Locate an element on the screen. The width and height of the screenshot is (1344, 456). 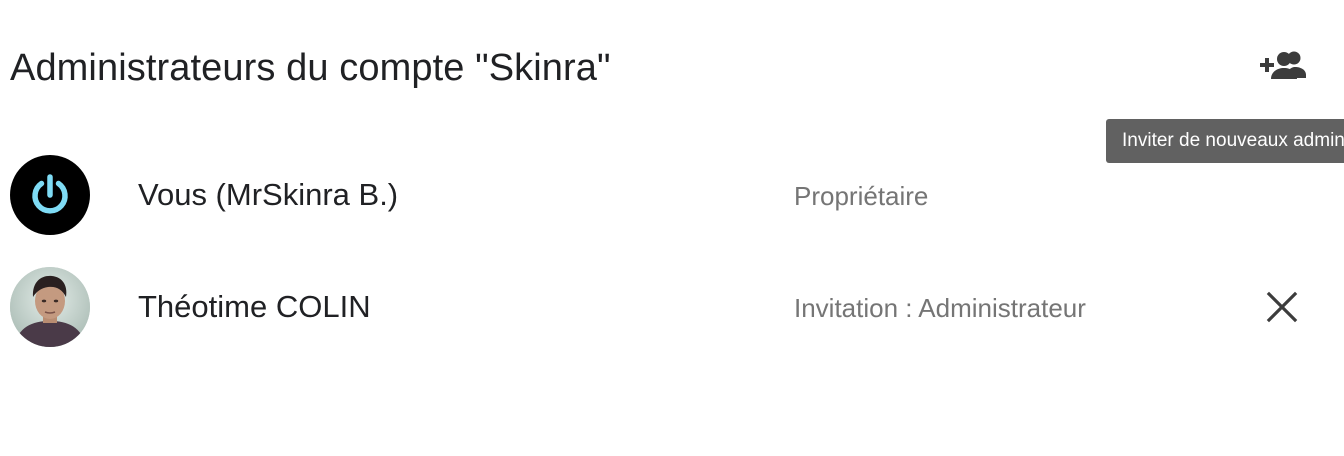
power-icon is located at coordinates (50, 194).